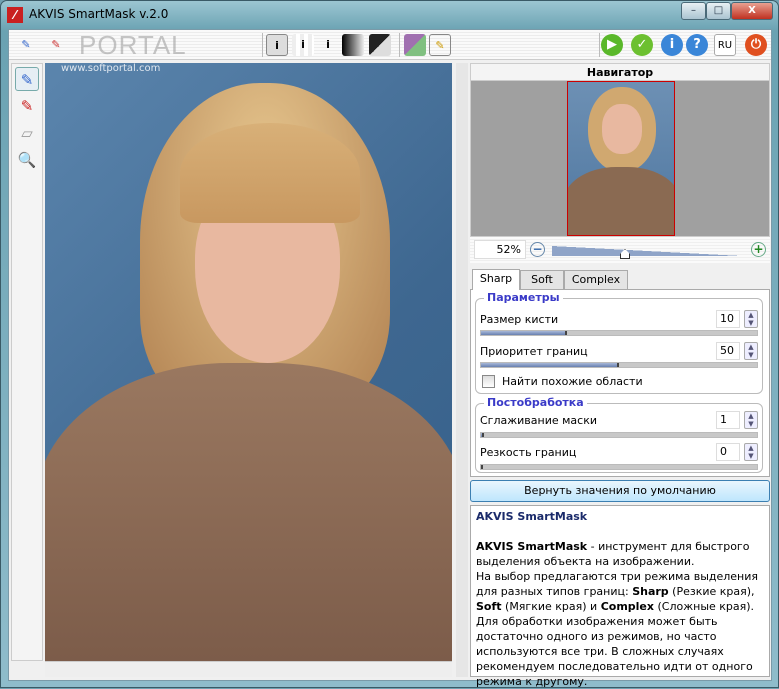  I want to click on open-image-icon: ✎, so click(26, 45).